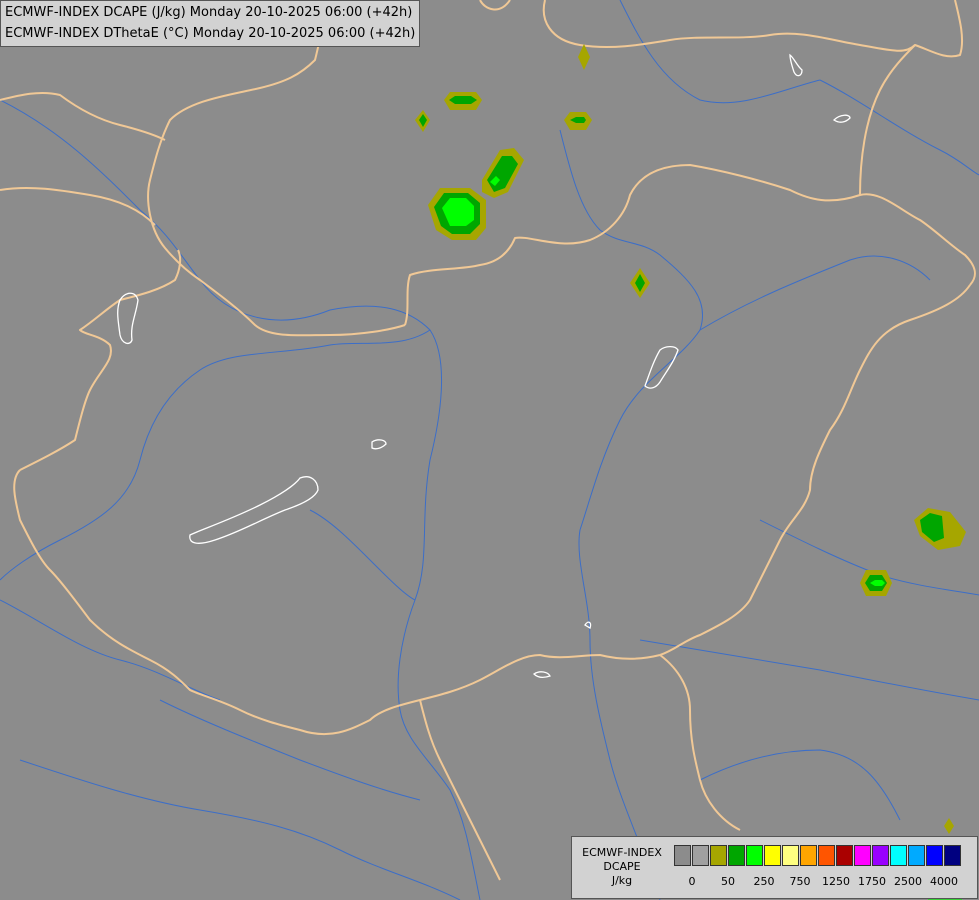 The height and width of the screenshot is (900, 979). I want to click on legend-color-bar, so click(818, 855).